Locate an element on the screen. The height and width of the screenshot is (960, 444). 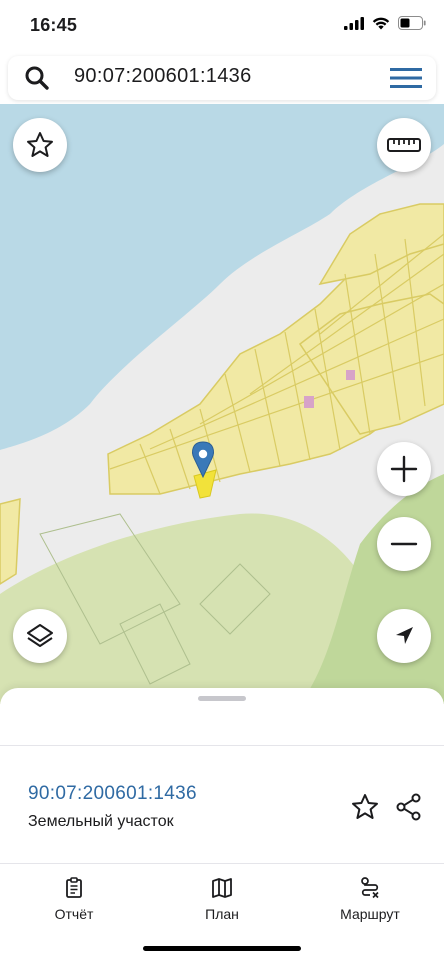
plus-icon is located at coordinates (404, 469).